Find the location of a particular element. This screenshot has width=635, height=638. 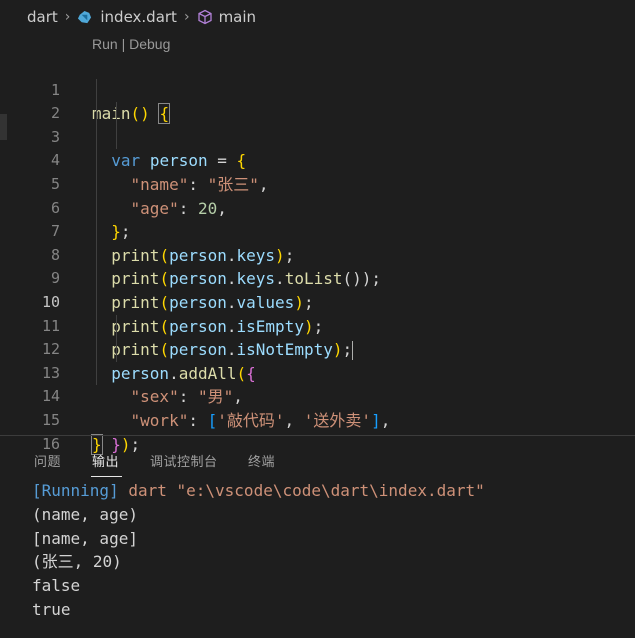

code-line: 12 "sex": "男", is located at coordinates (317, 360).